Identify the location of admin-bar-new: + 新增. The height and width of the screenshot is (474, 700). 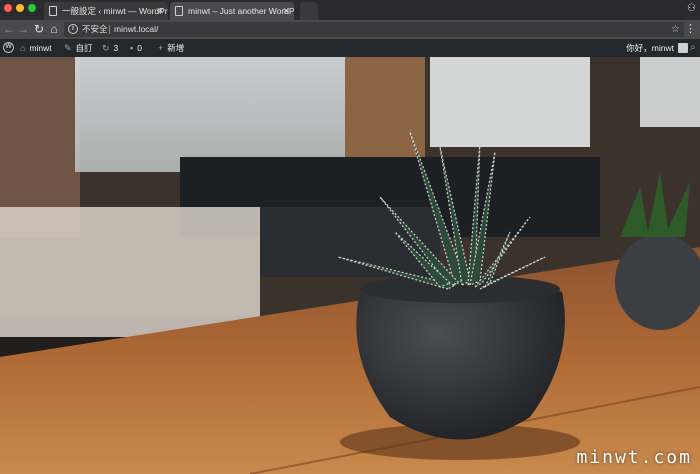
(171, 48).